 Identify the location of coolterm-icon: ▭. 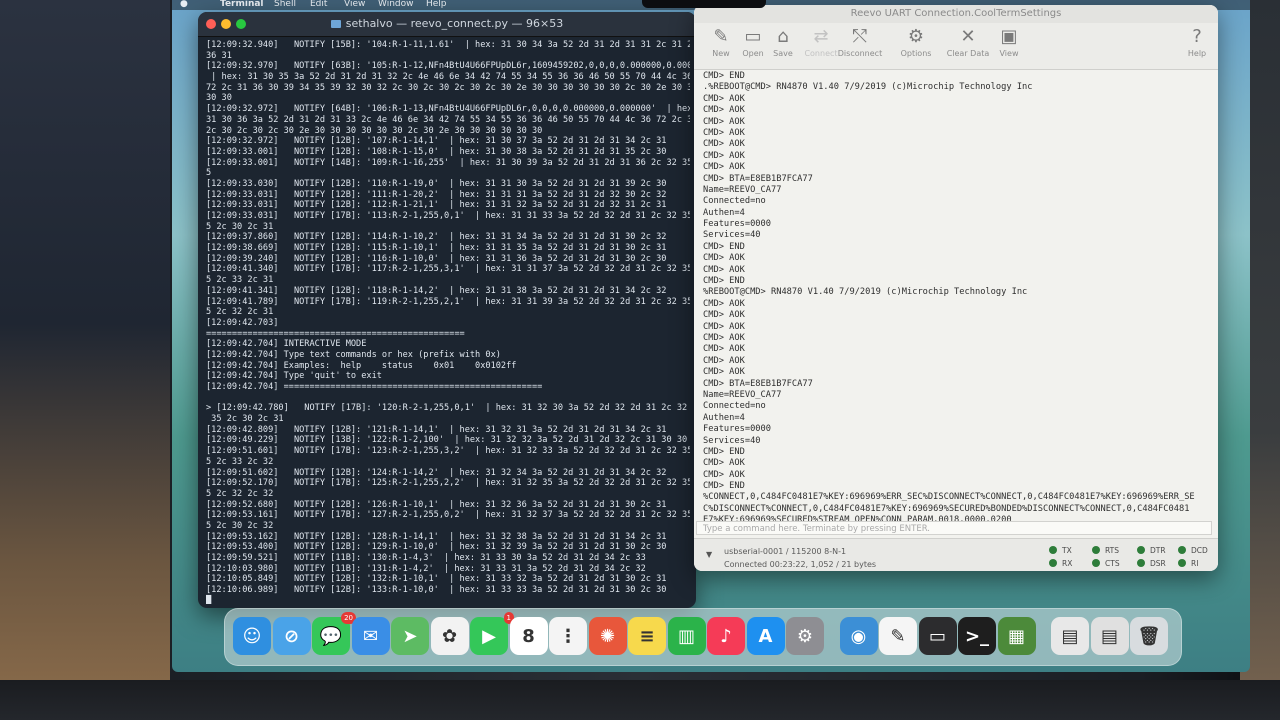
(937, 636).